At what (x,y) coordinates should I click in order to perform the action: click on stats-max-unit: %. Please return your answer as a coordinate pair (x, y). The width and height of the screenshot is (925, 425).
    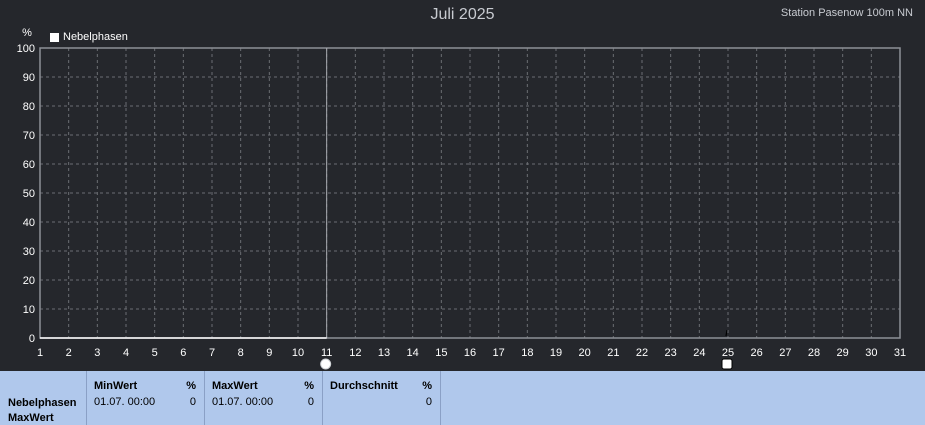
    Looking at the image, I should click on (309, 386).